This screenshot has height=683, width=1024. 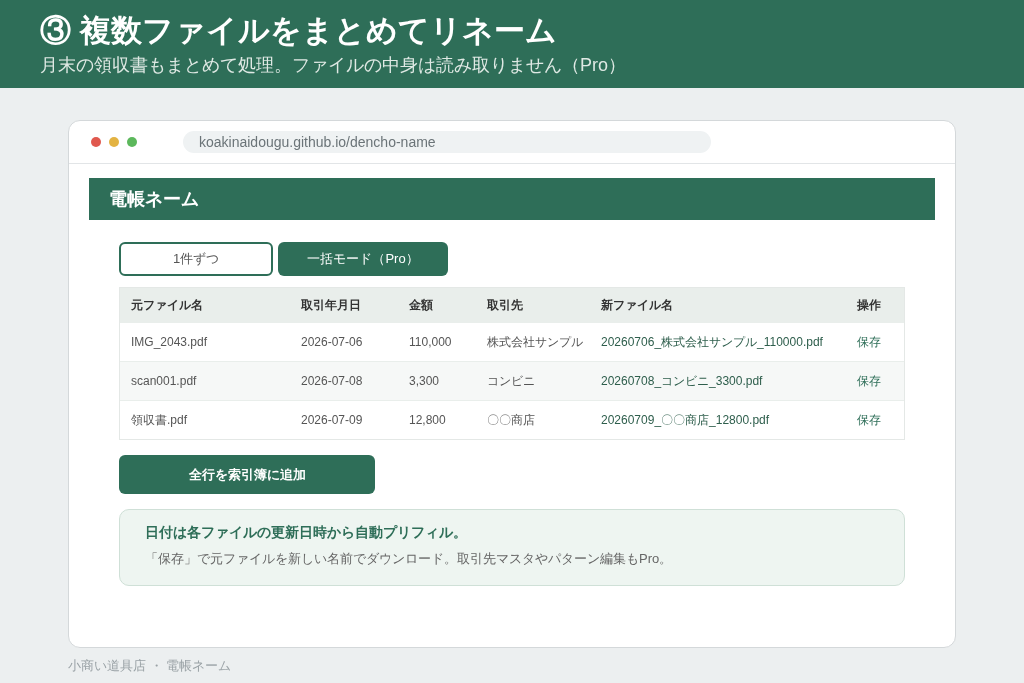 What do you see at coordinates (196, 259) in the screenshot?
I see `mode-tab: 1件ずつ` at bounding box center [196, 259].